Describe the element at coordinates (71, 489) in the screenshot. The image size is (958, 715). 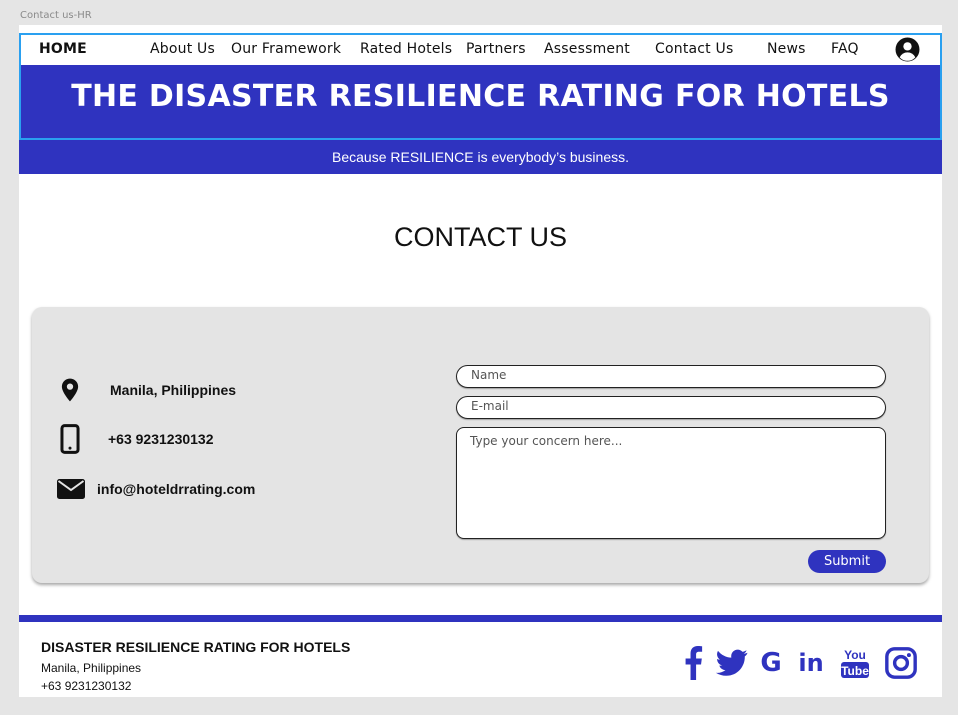
I see `envelope-icon` at that location.